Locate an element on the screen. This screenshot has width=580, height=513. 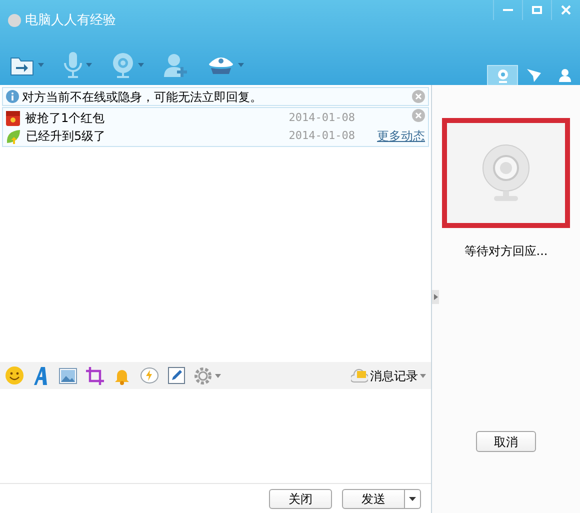
window-title: 电脑人人有经验 is located at coordinates (70, 21).